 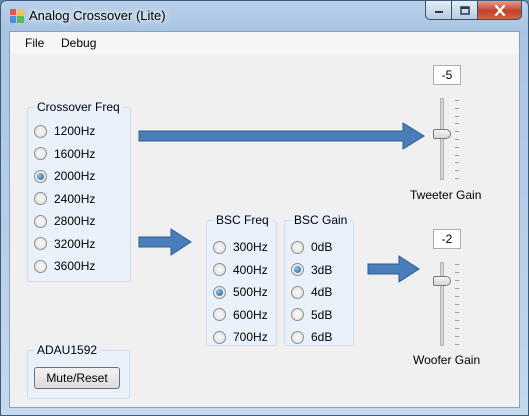 I want to click on woofer-gain-value: -2, so click(x=447, y=239).